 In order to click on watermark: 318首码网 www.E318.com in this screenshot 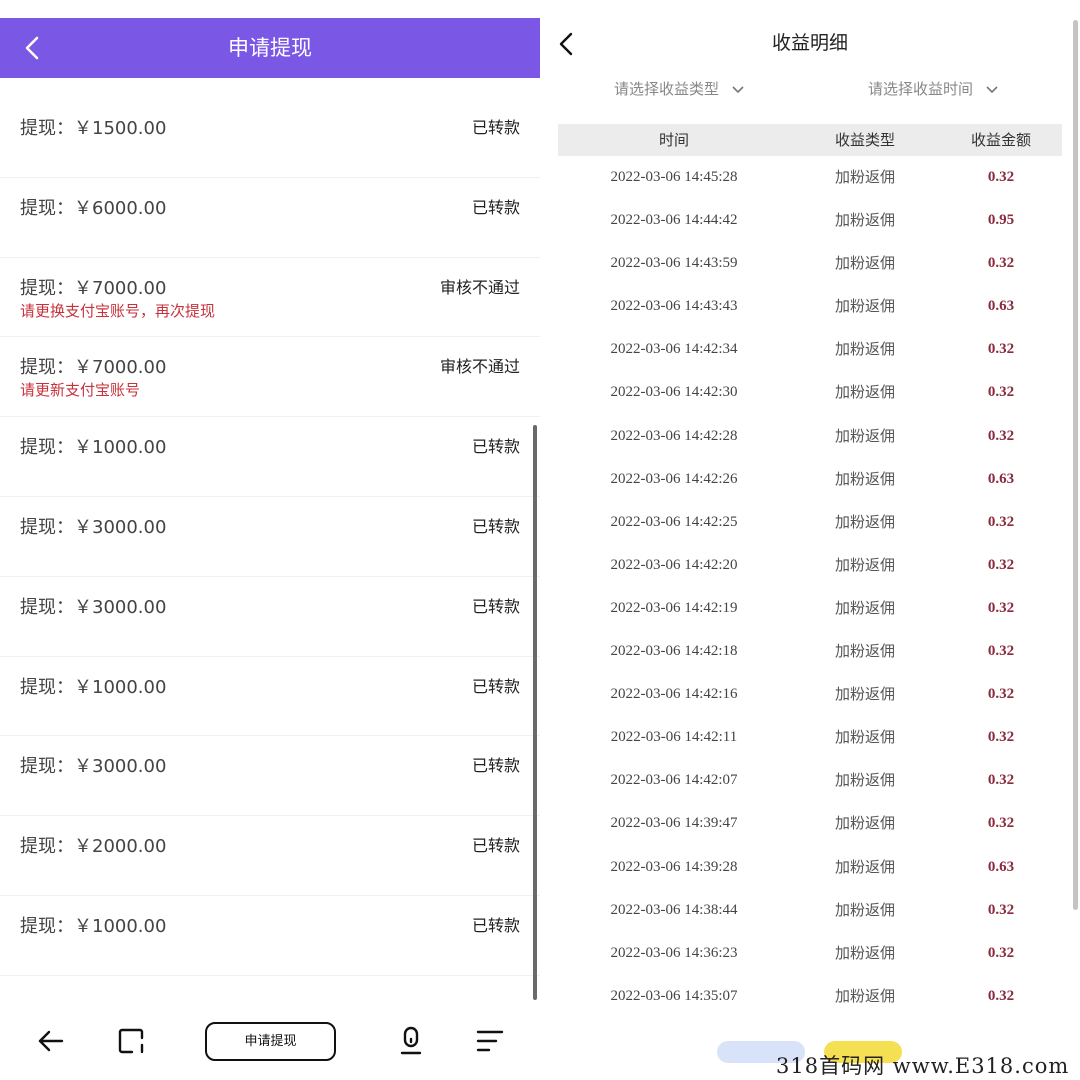, I will do `click(923, 1066)`.